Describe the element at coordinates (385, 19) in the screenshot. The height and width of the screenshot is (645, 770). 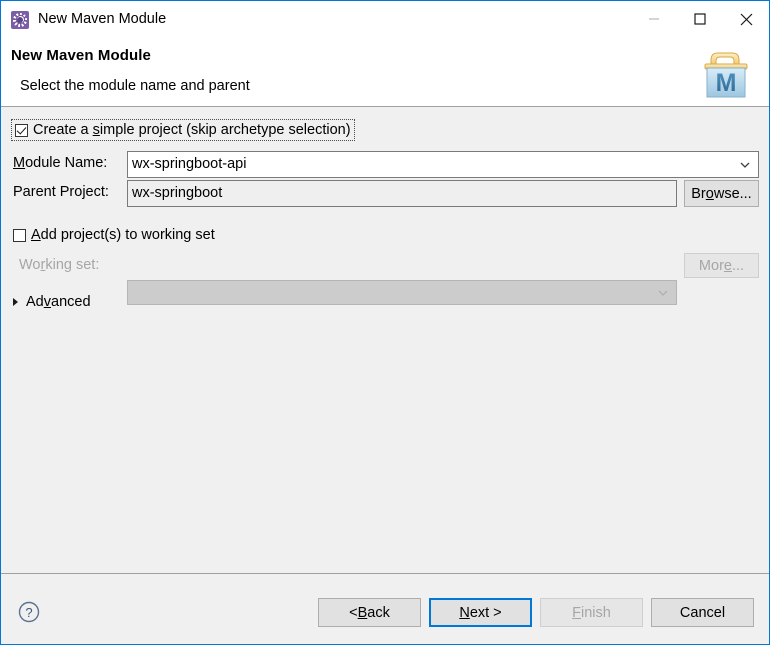
I see `title-bar: New Maven Module` at that location.